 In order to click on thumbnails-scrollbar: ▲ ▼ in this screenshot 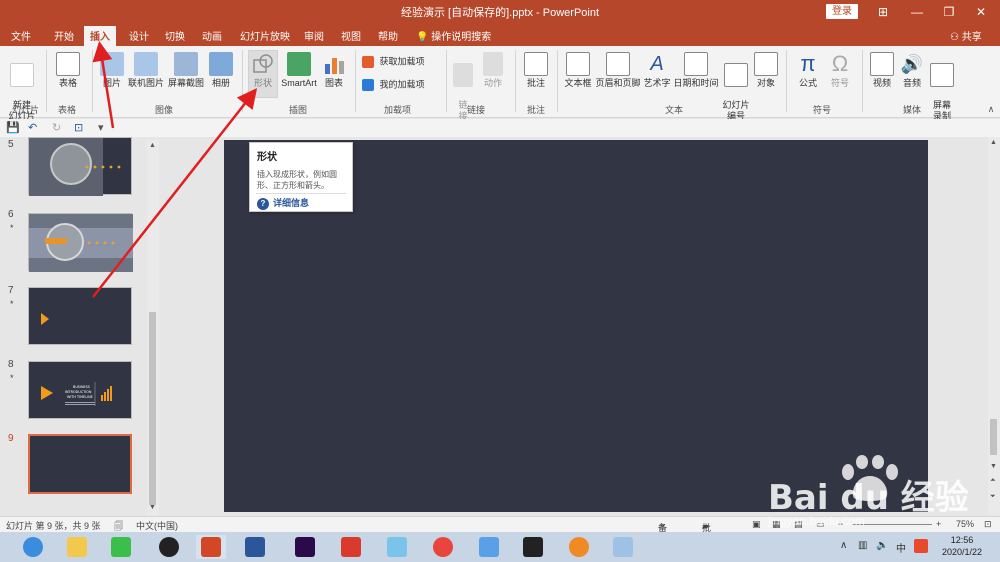, I will do `click(153, 328)`.